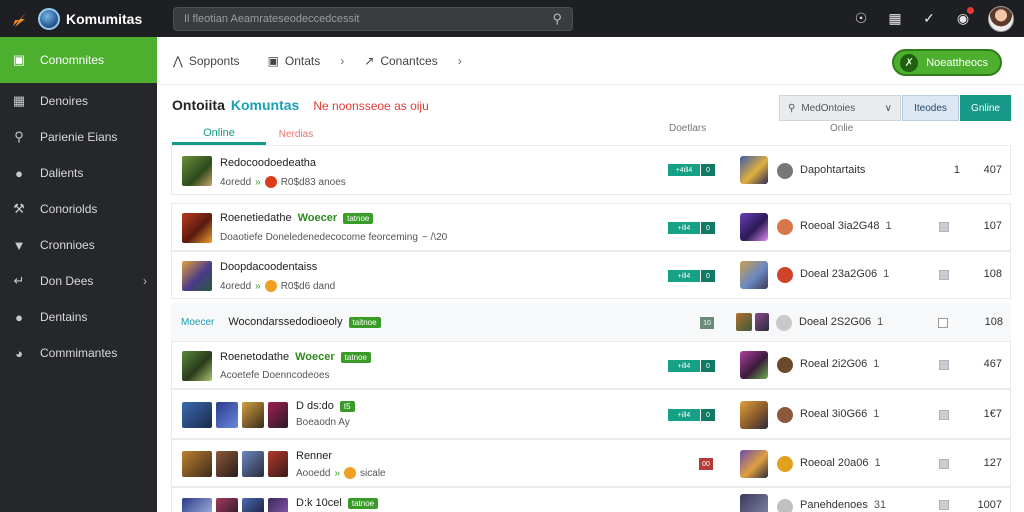 The image size is (1024, 512). Describe the element at coordinates (841, 128) in the screenshot. I see `column-header-2: Onlie` at that location.